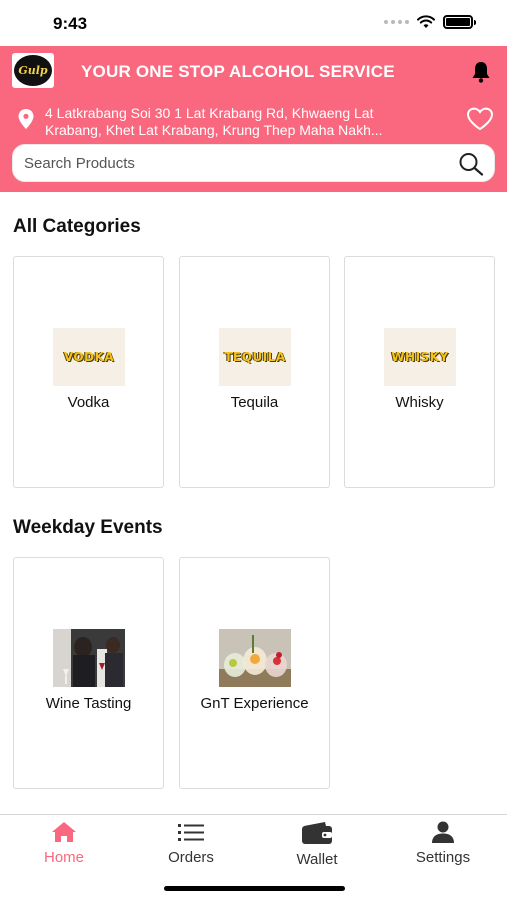  I want to click on category-card-whisky: WHISKY Whisky, so click(419, 372).